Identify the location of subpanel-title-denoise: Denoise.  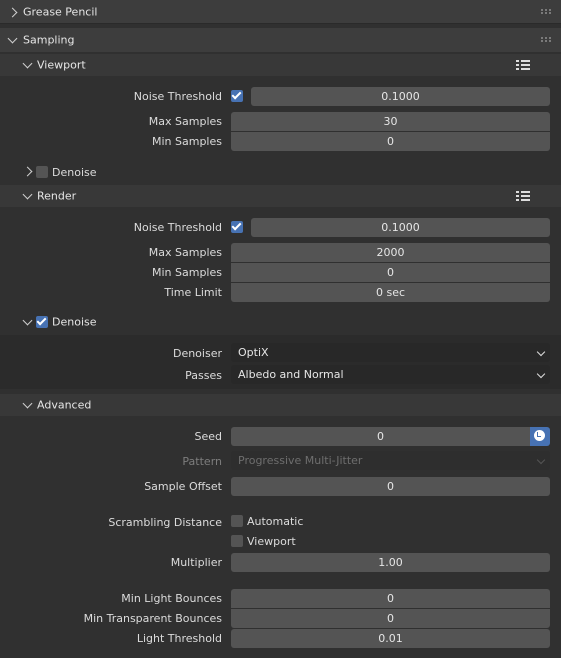
(74, 322).